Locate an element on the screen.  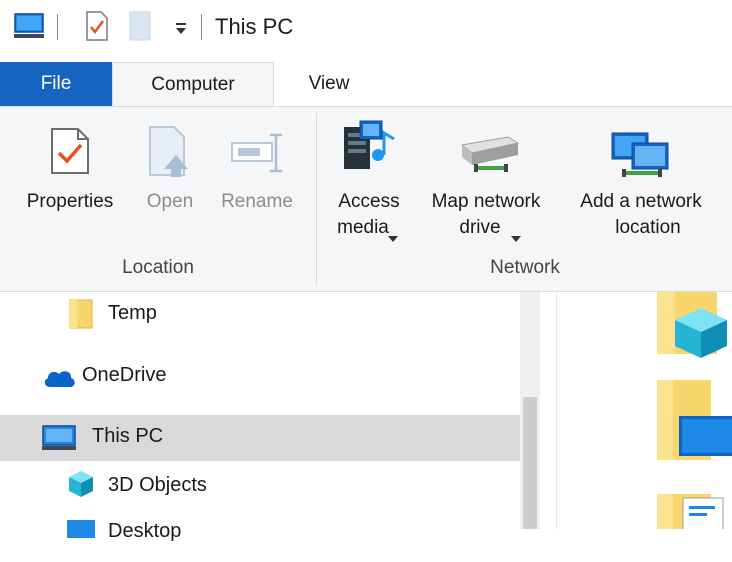
group-separator is located at coordinates (316, 199).